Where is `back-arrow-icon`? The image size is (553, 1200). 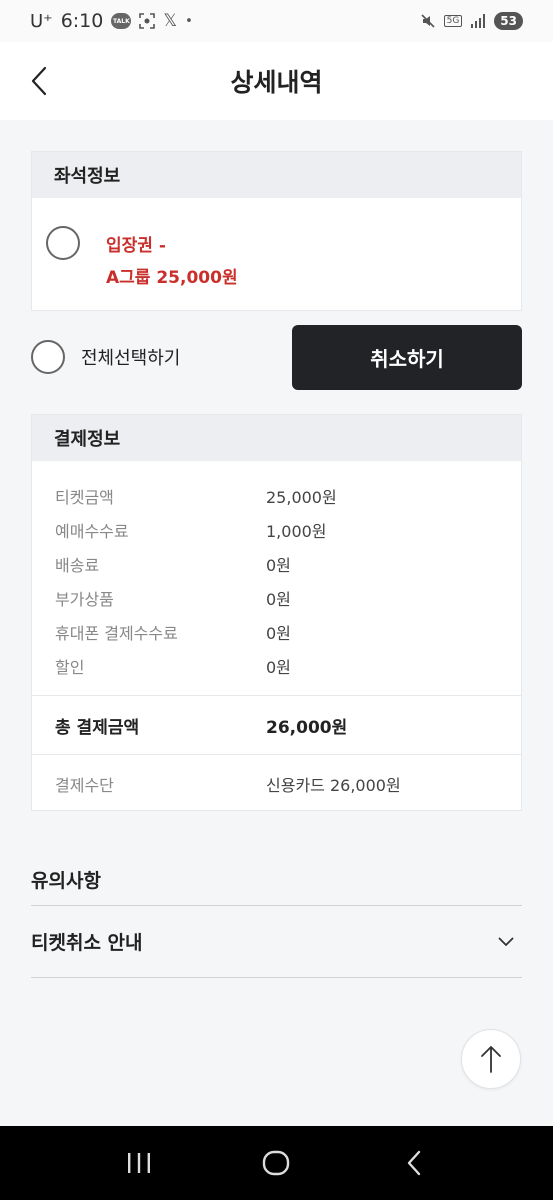 back-arrow-icon is located at coordinates (414, 1163).